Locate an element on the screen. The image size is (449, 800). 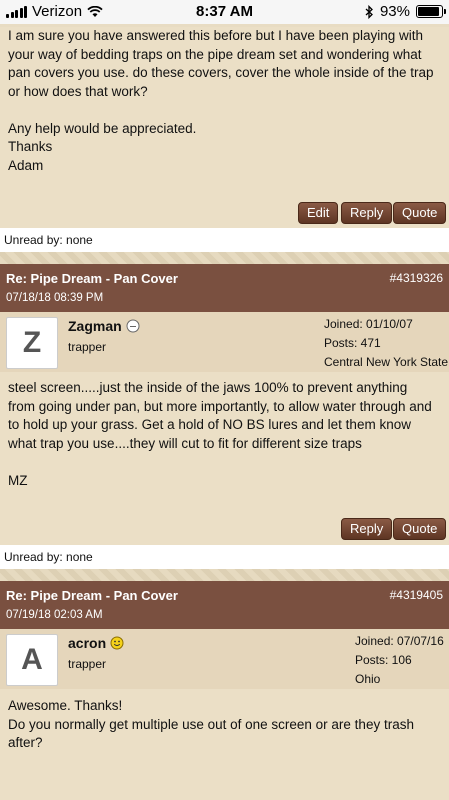
post-count: Posts: 106 is located at coordinates (383, 660).